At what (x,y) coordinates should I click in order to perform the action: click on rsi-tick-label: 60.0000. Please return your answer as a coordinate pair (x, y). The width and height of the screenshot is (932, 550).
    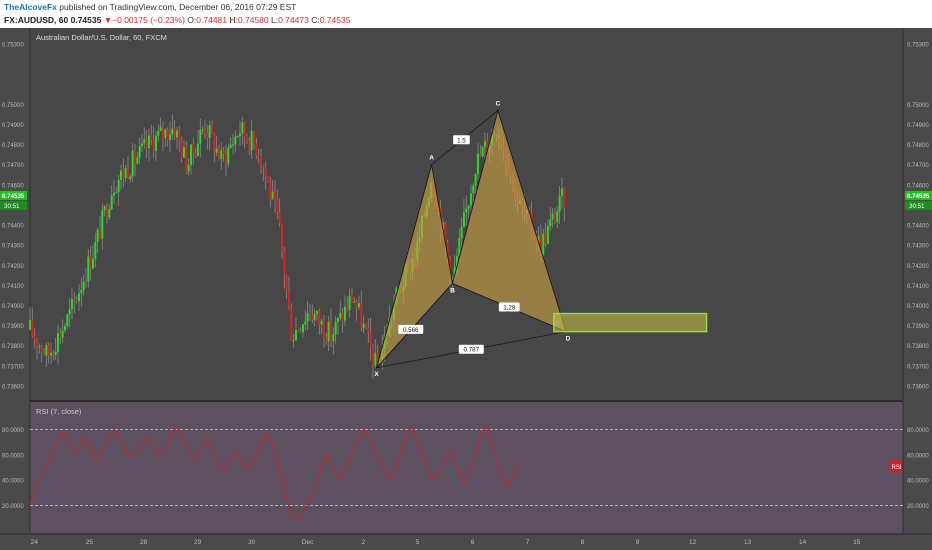
    Looking at the image, I should click on (13, 456).